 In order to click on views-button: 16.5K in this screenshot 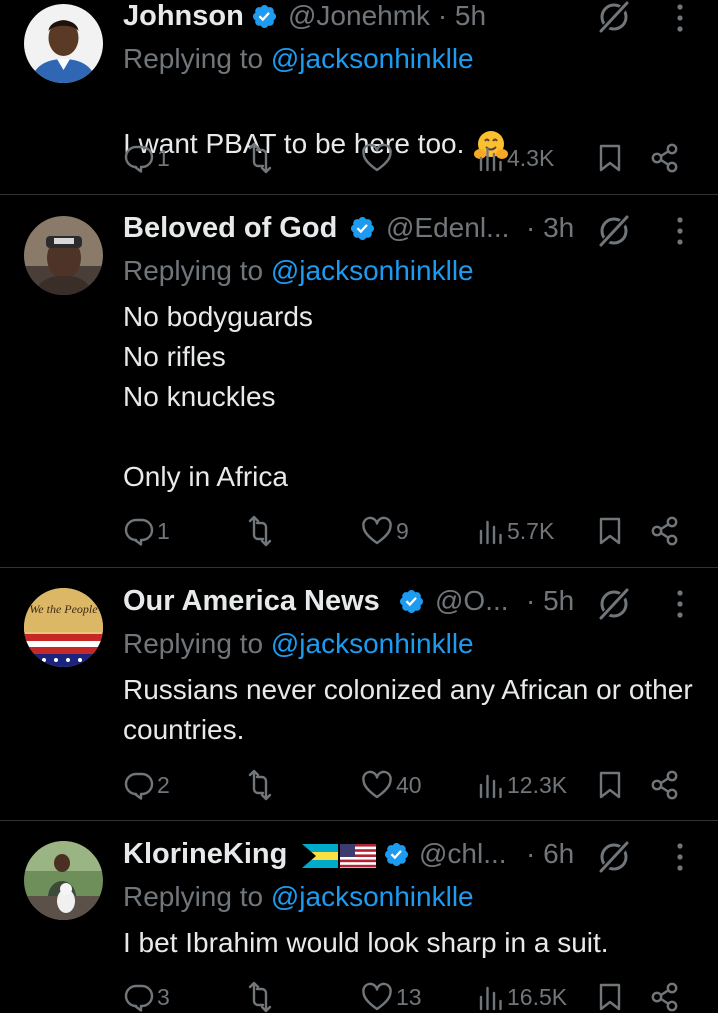, I will do `click(522, 997)`.